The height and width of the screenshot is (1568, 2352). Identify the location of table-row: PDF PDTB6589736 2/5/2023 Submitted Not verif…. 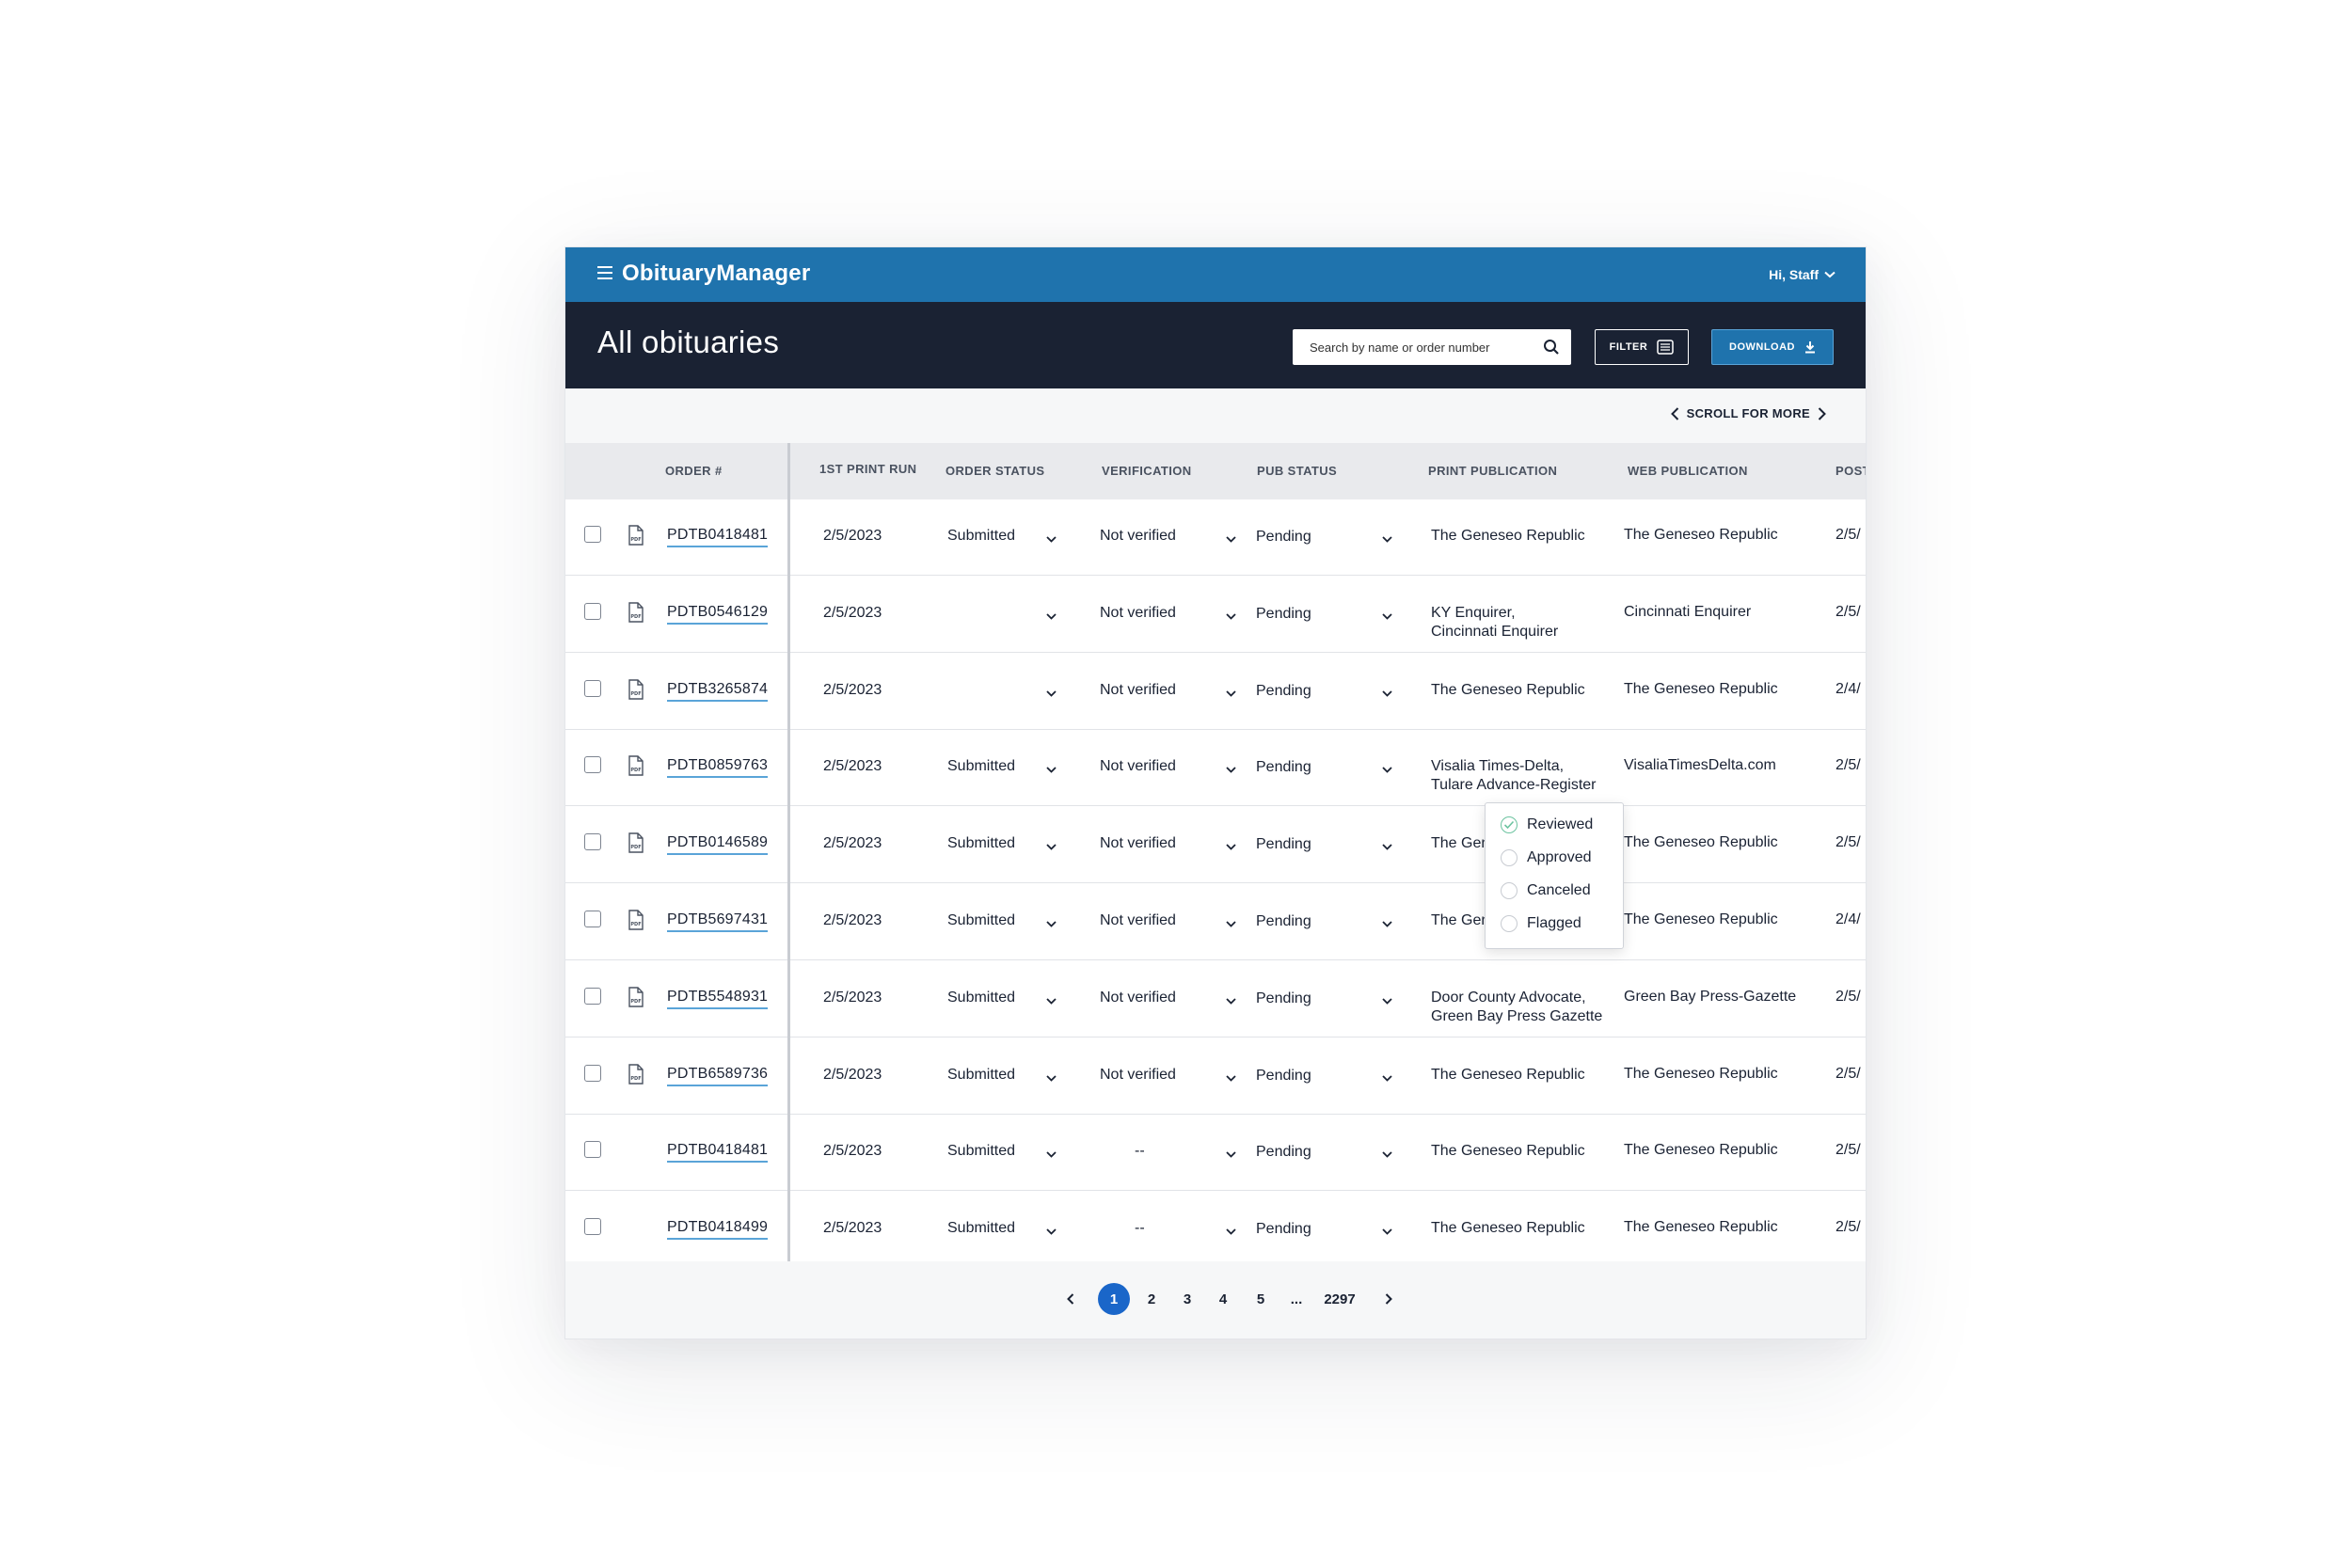
(1215, 1076).